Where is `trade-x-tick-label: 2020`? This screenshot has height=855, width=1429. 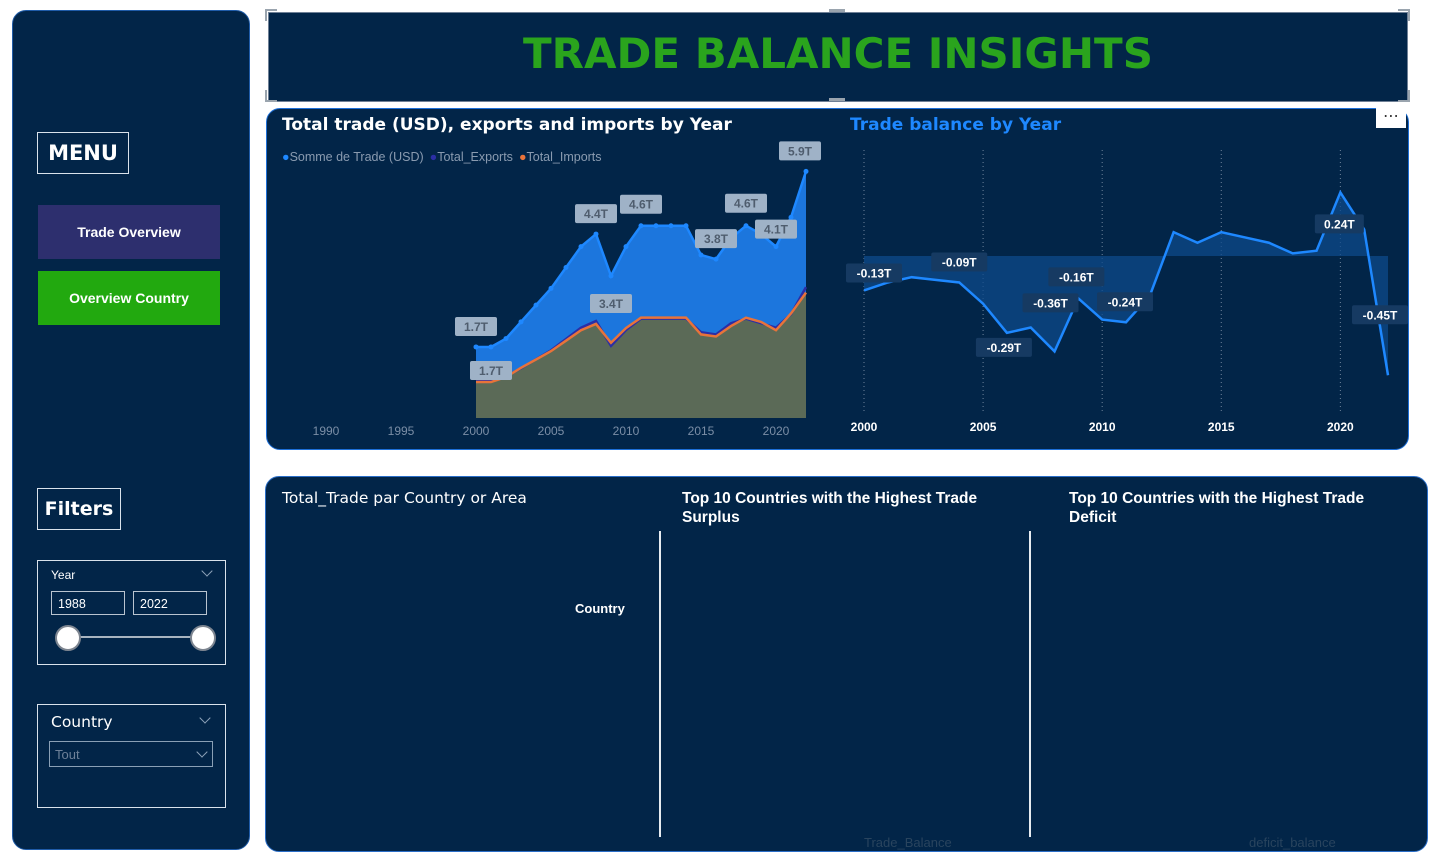
trade-x-tick-label: 2020 is located at coordinates (776, 431).